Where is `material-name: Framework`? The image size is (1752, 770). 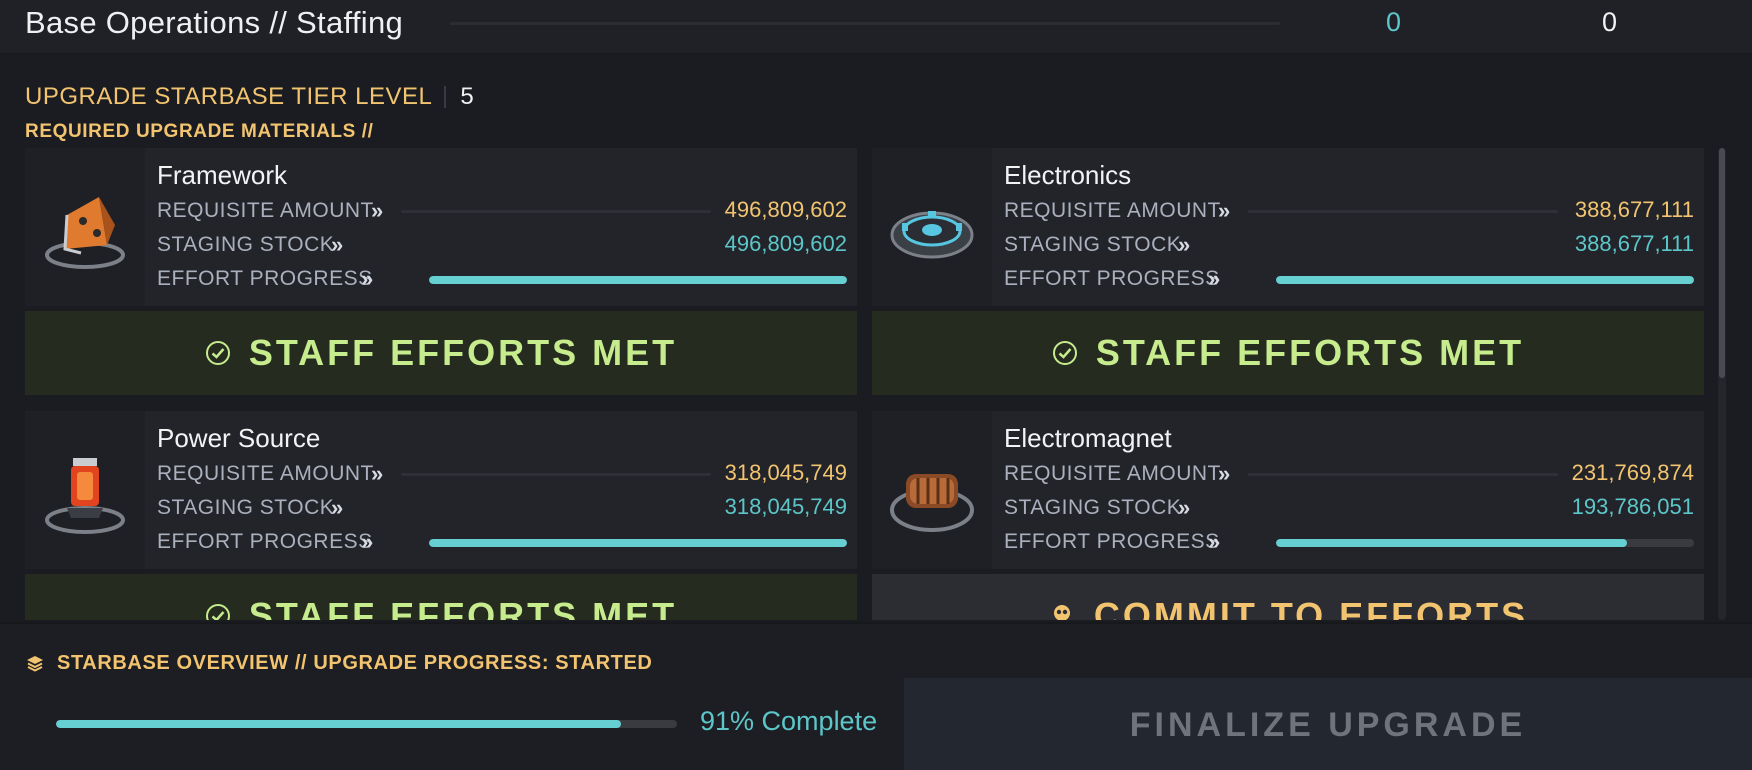
material-name: Framework is located at coordinates (222, 175).